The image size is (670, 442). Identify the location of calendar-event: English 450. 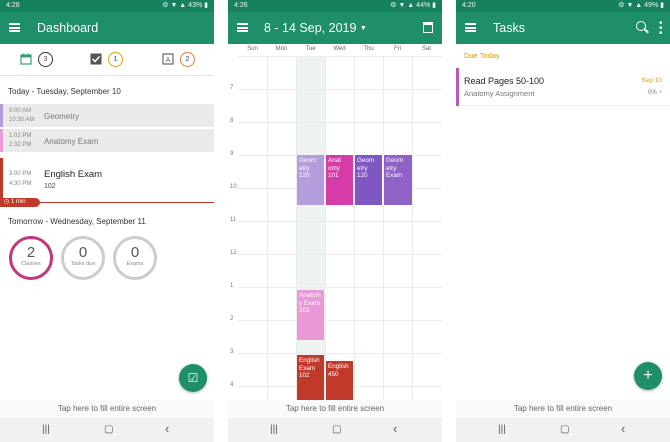
(339, 380).